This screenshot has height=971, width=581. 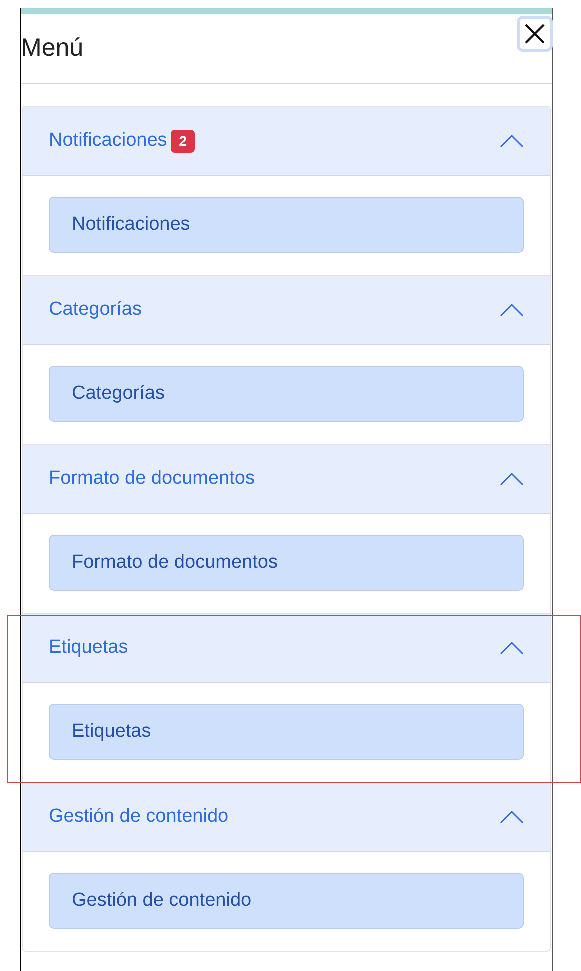 I want to click on count-badge: 2, so click(x=183, y=141).